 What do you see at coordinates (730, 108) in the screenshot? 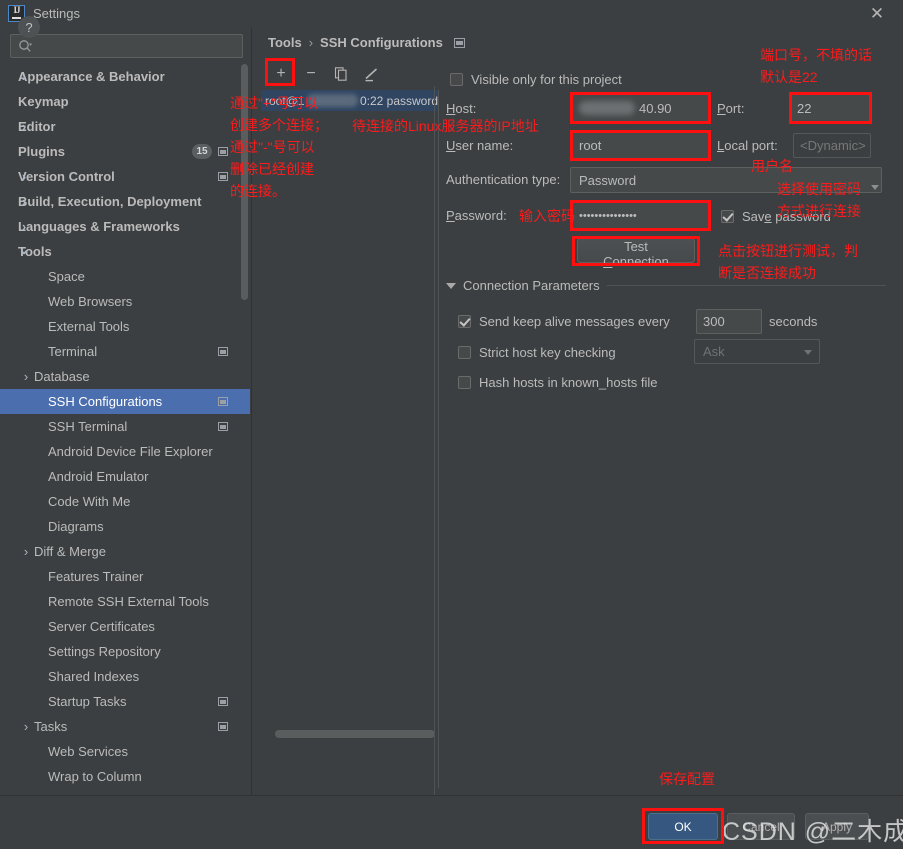
I see `port-label-row: Port:` at bounding box center [730, 108].